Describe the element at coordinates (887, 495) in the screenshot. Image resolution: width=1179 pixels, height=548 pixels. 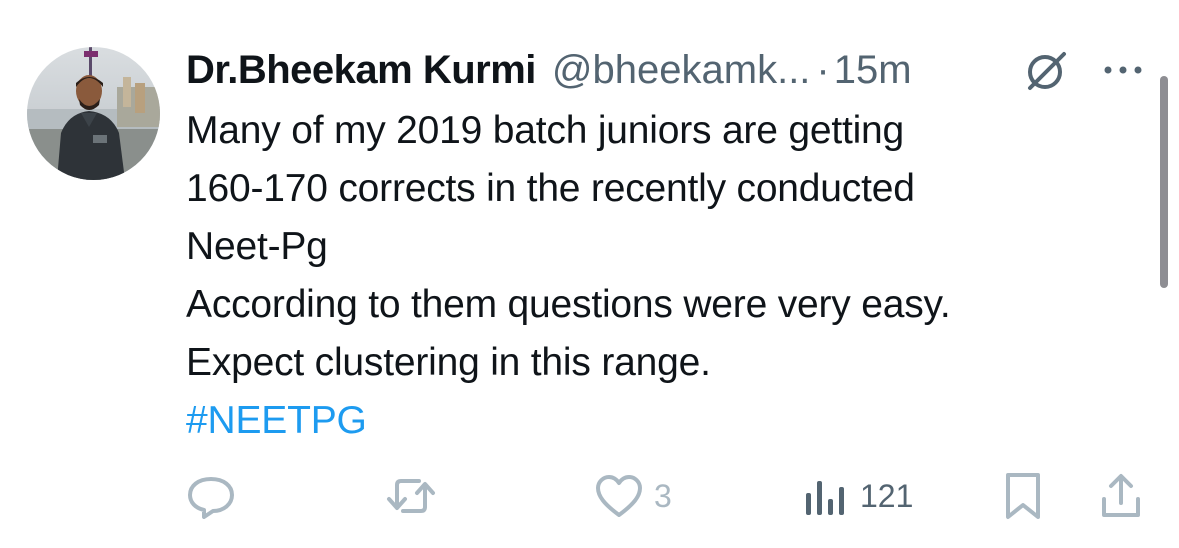
I see `views-count: 121` at that location.